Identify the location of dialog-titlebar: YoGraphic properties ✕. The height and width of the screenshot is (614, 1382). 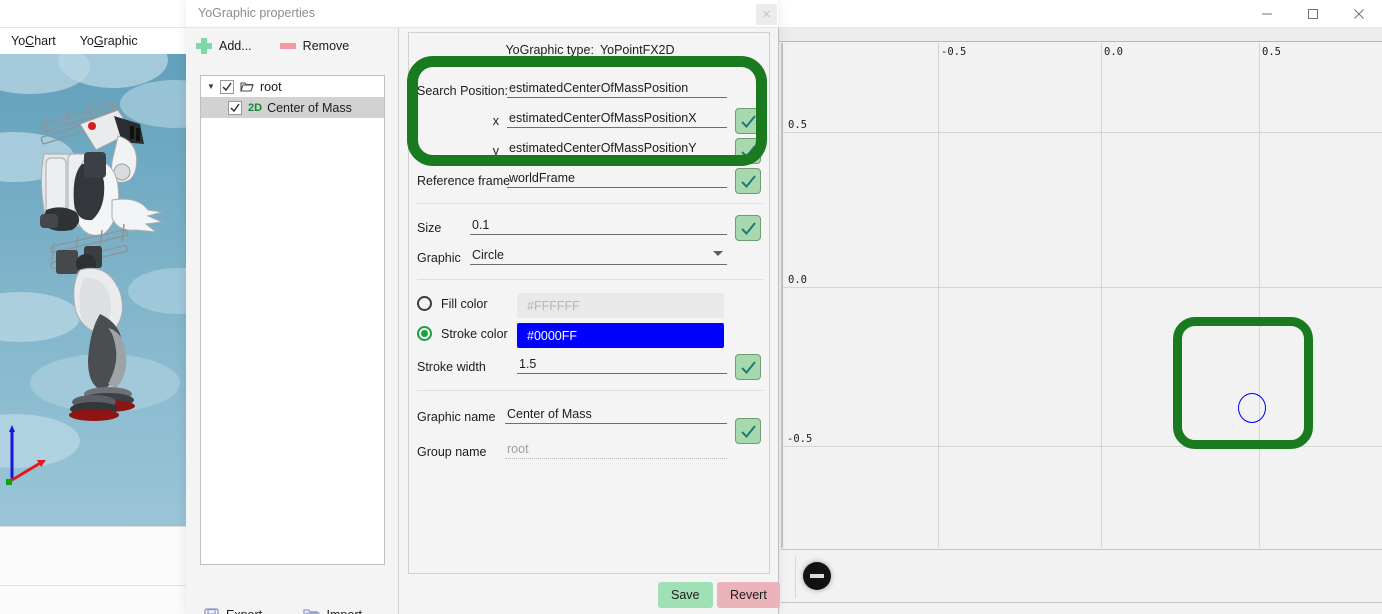
(482, 14).